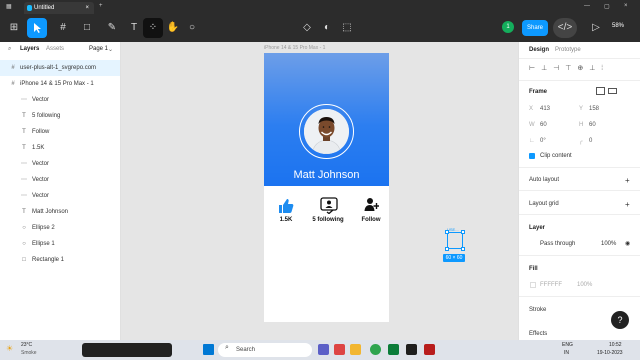  What do you see at coordinates (294, 48) in the screenshot?
I see `frame-label: iPhone 14 & 15 Pro Max - 1` at bounding box center [294, 48].